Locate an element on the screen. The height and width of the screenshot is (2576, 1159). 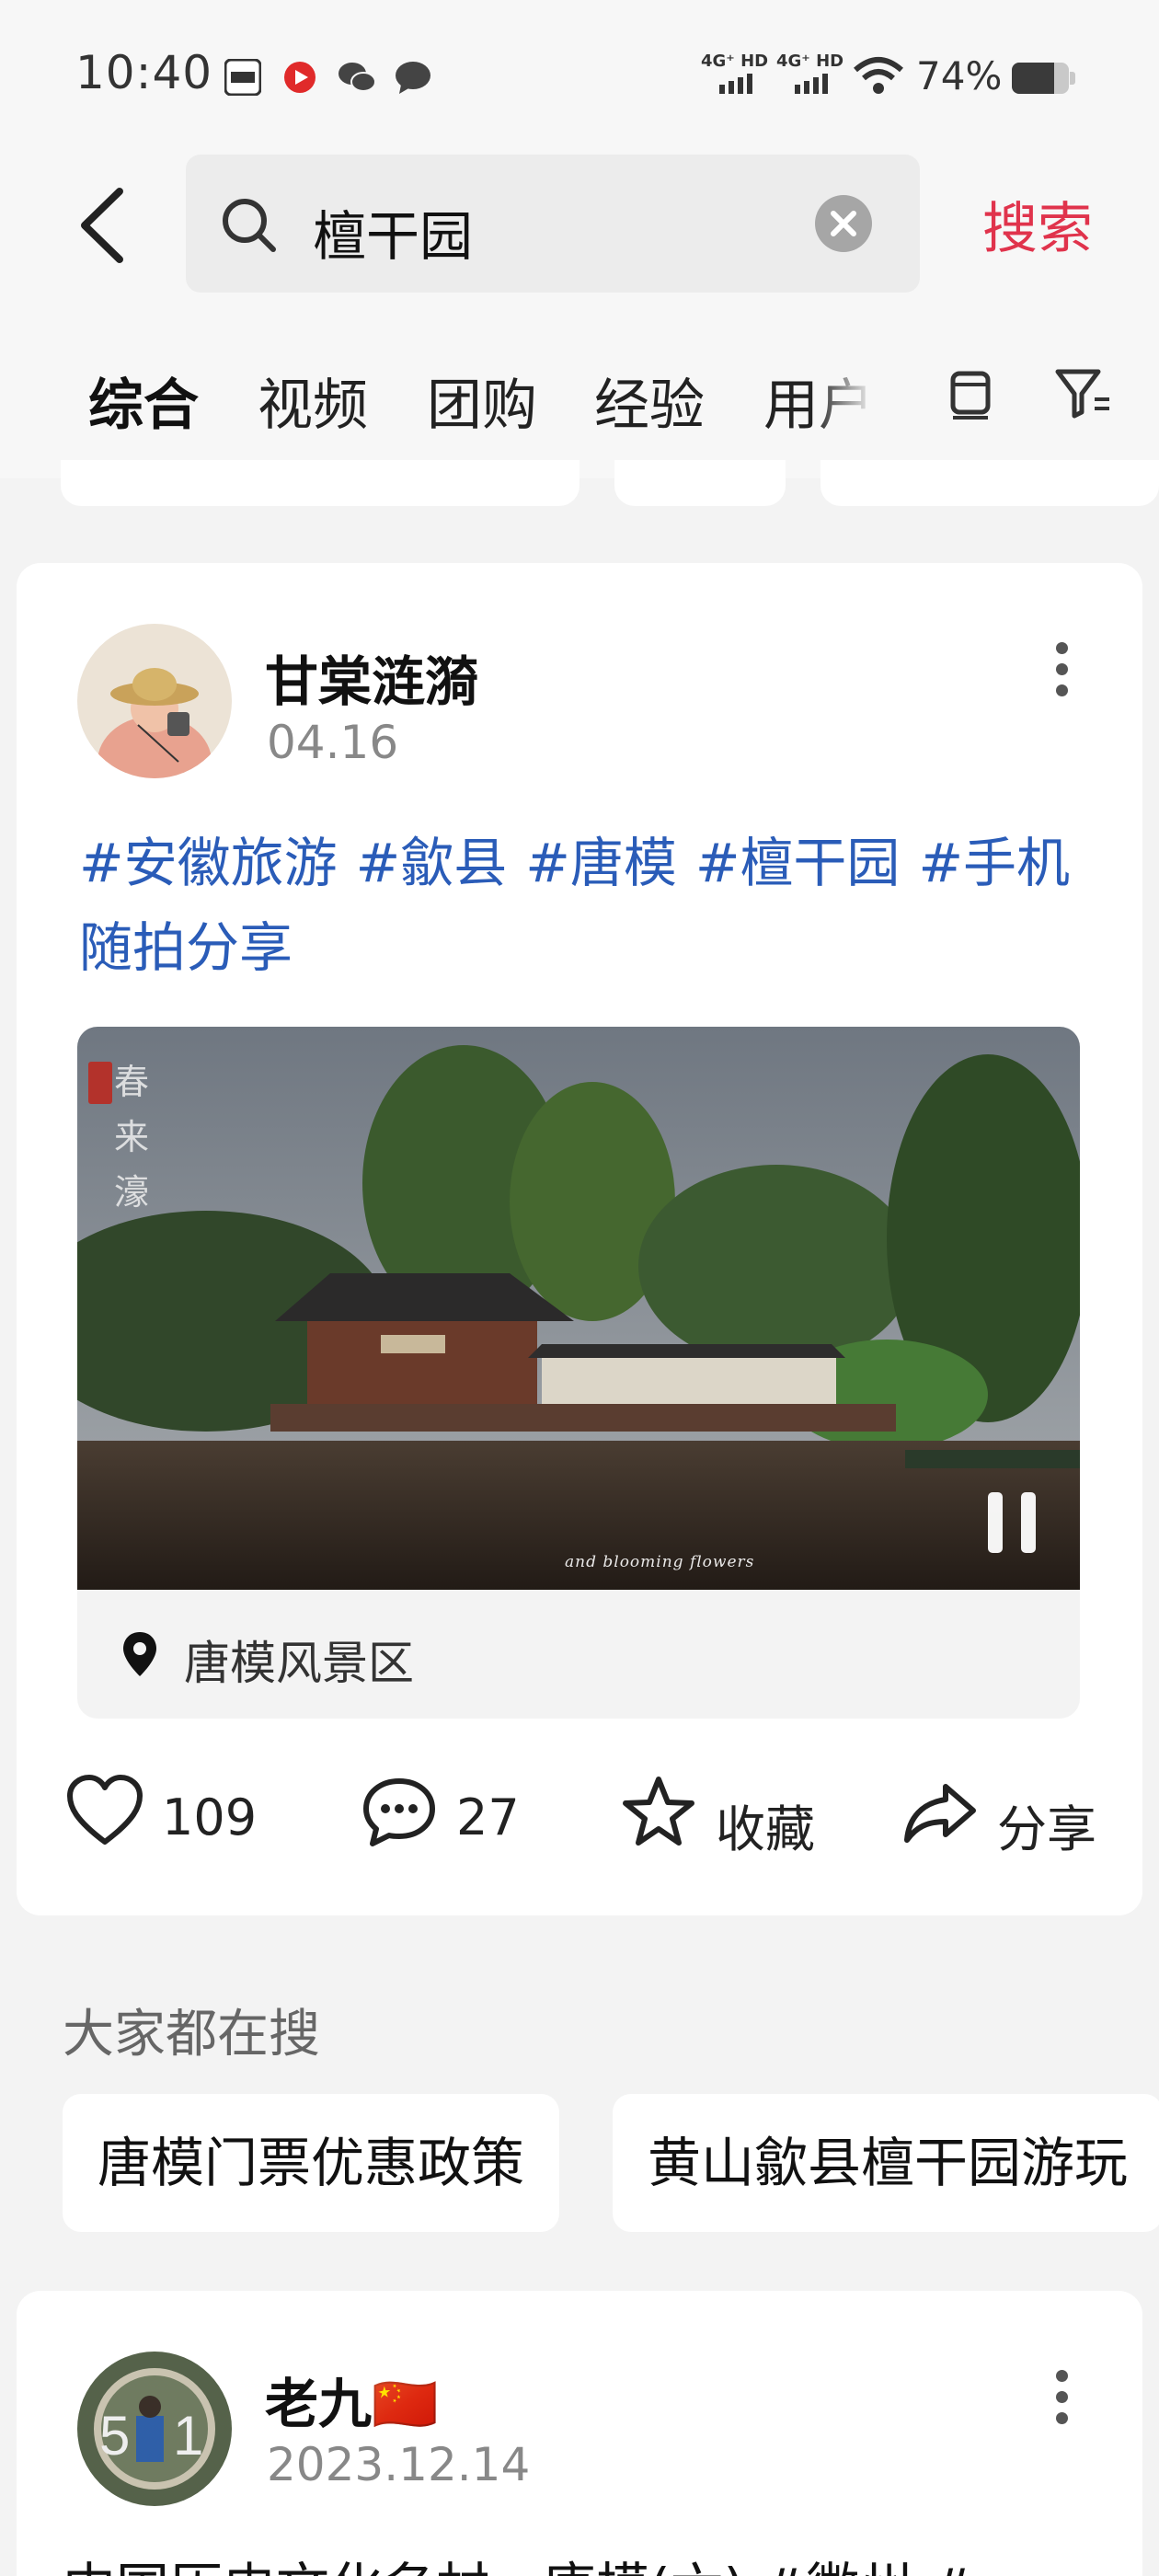
filter-icon is located at coordinates (1083, 392).